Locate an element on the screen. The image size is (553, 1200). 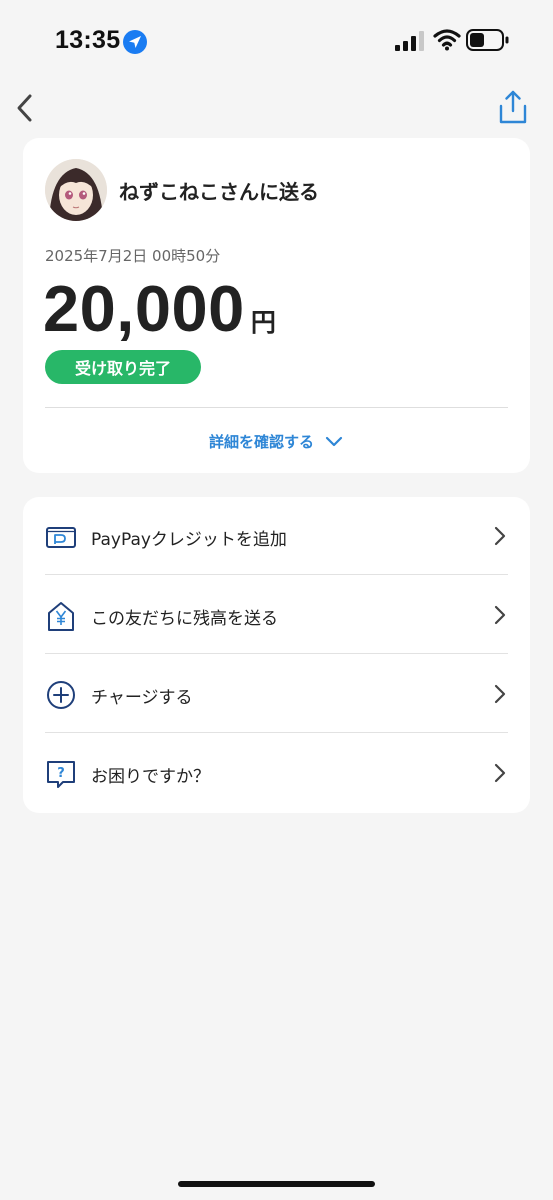
amount-row: 20,000 円 is located at coordinates (159, 308).